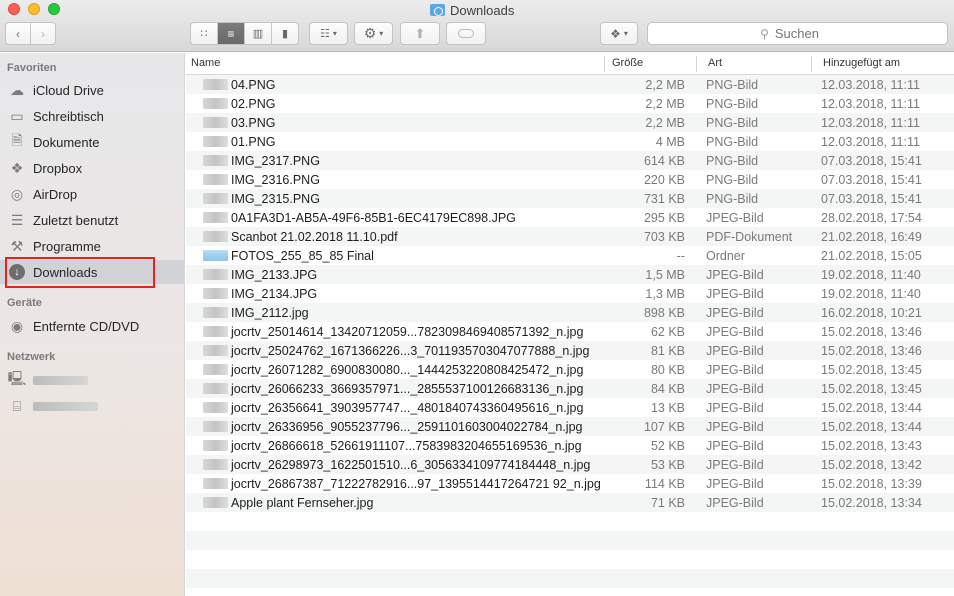 The width and height of the screenshot is (954, 596). Describe the element at coordinates (66, 142) in the screenshot. I see `sidebar-item-label: Dokumente` at that location.